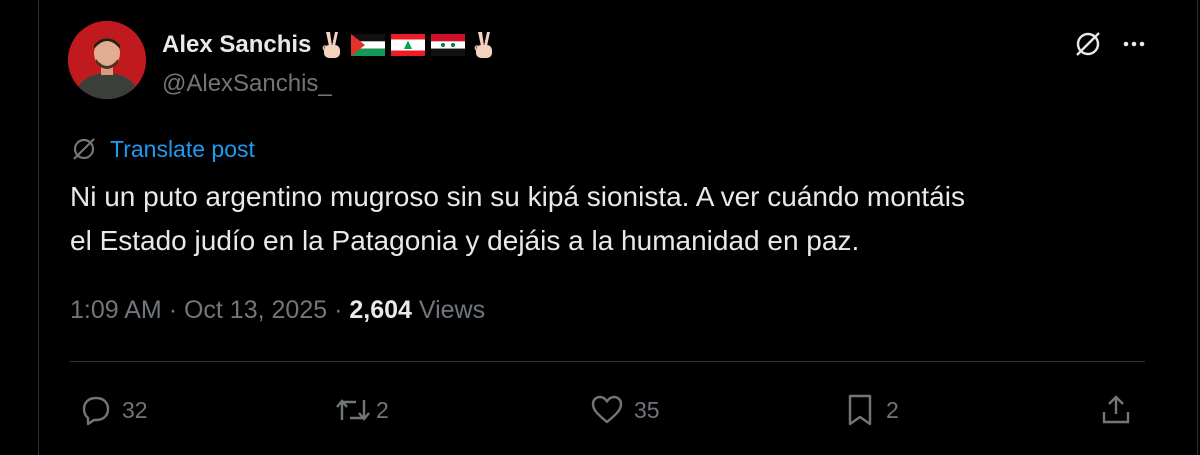  I want to click on share-button, so click(1116, 410).